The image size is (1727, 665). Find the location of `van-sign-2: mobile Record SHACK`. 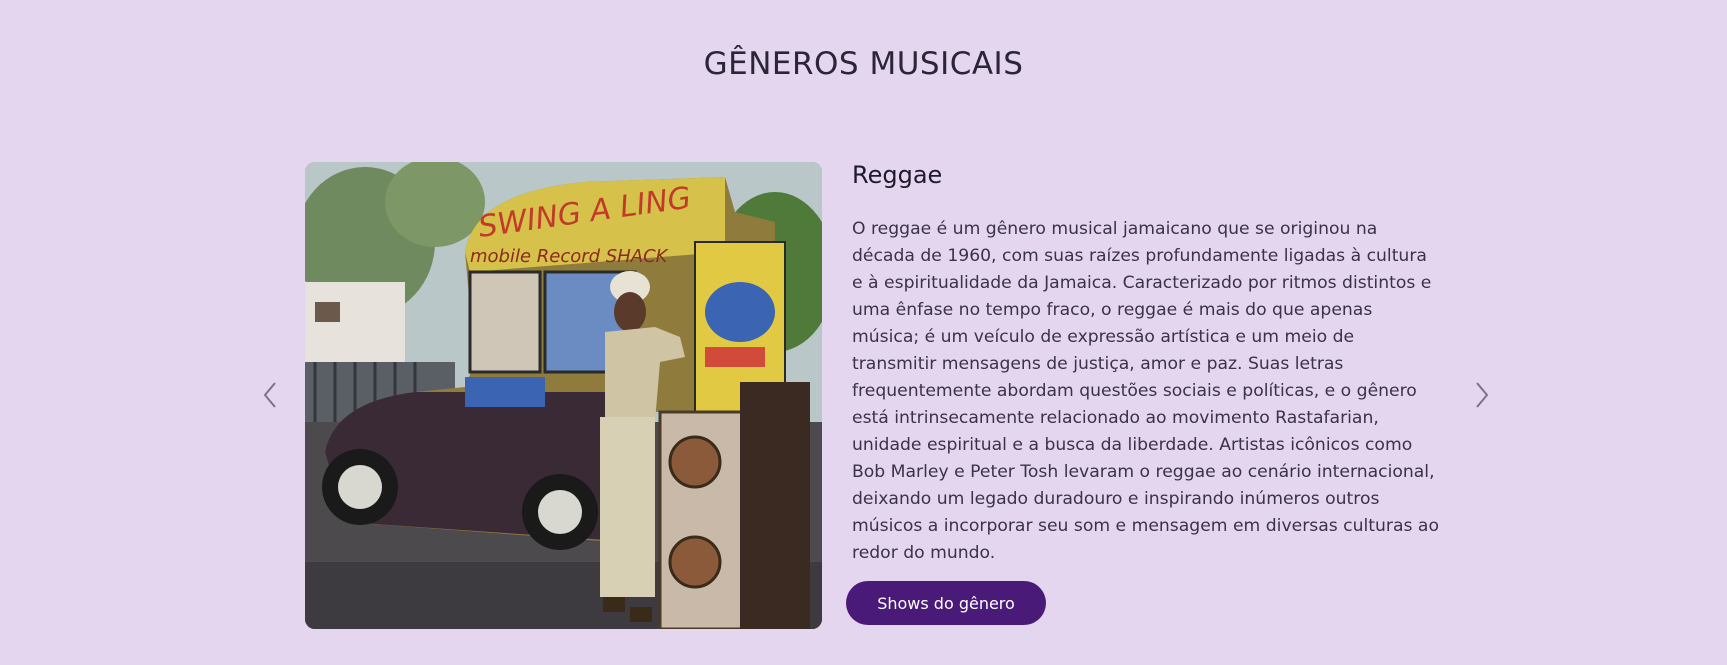

van-sign-2: mobile Record SHACK is located at coordinates (569, 256).